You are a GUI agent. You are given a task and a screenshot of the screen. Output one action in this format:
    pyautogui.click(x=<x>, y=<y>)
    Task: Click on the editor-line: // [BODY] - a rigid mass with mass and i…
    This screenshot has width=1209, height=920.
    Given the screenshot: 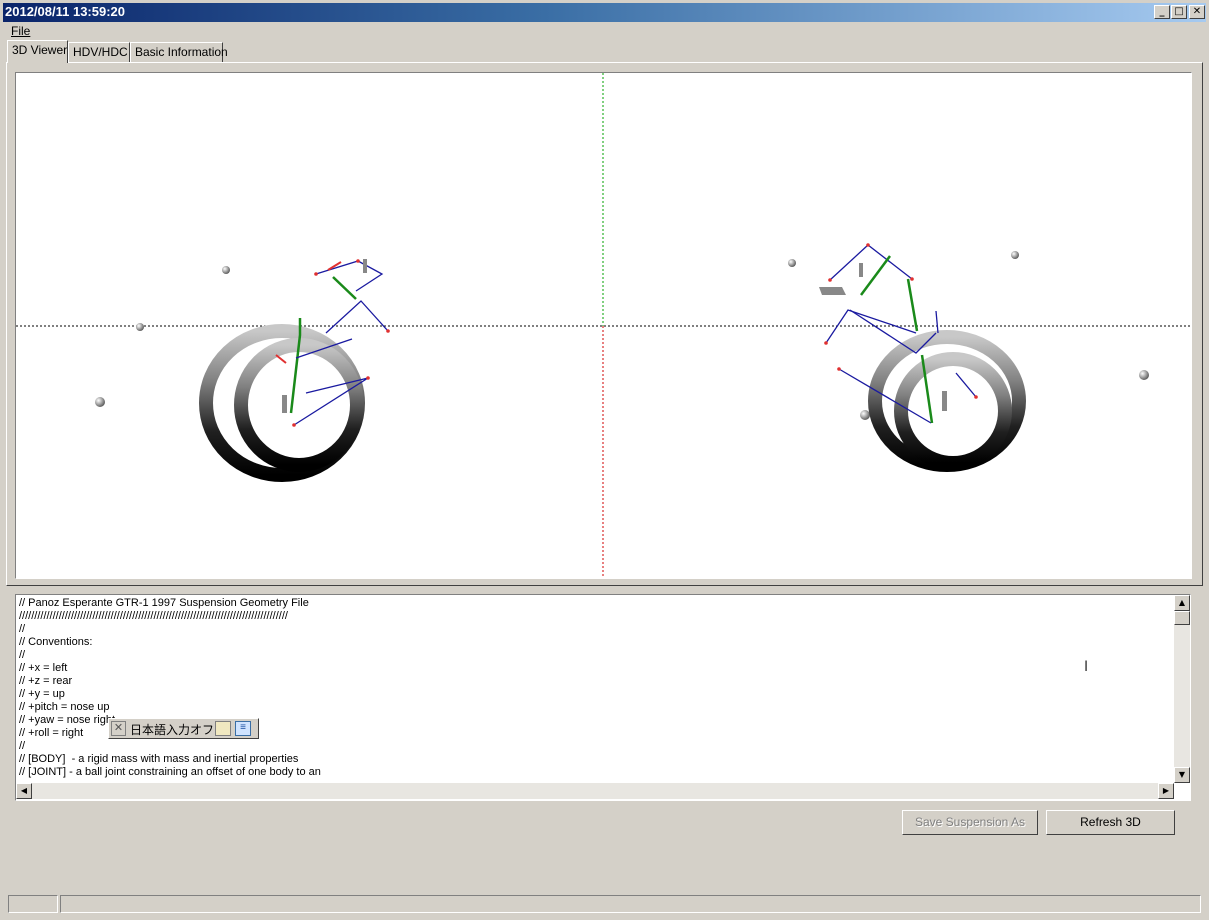 What is the action you would take?
    pyautogui.click(x=159, y=759)
    